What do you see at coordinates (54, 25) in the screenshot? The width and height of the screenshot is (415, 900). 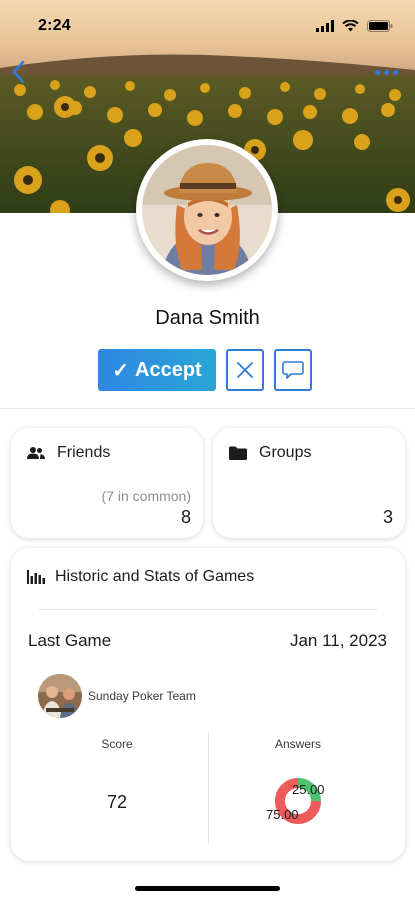 I see `status-time: 2:24` at bounding box center [54, 25].